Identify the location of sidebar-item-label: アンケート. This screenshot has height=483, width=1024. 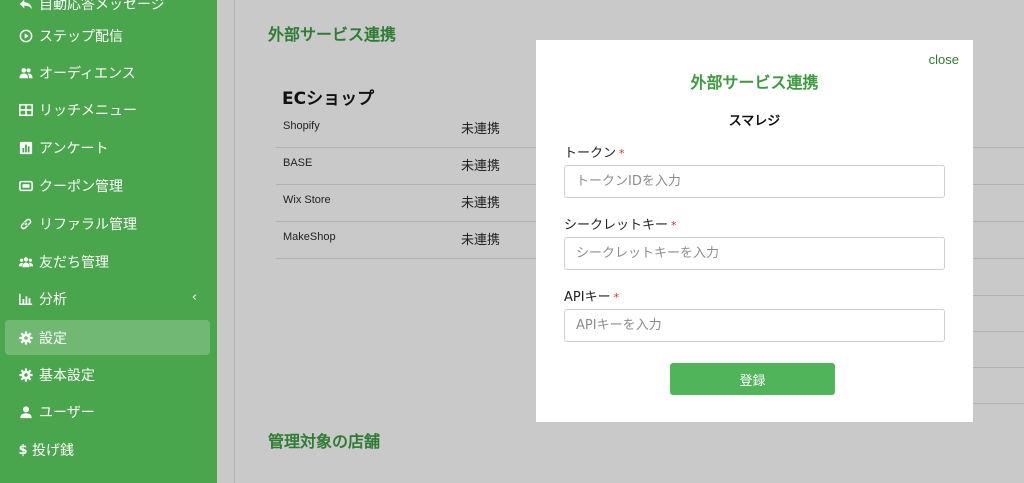
(74, 149).